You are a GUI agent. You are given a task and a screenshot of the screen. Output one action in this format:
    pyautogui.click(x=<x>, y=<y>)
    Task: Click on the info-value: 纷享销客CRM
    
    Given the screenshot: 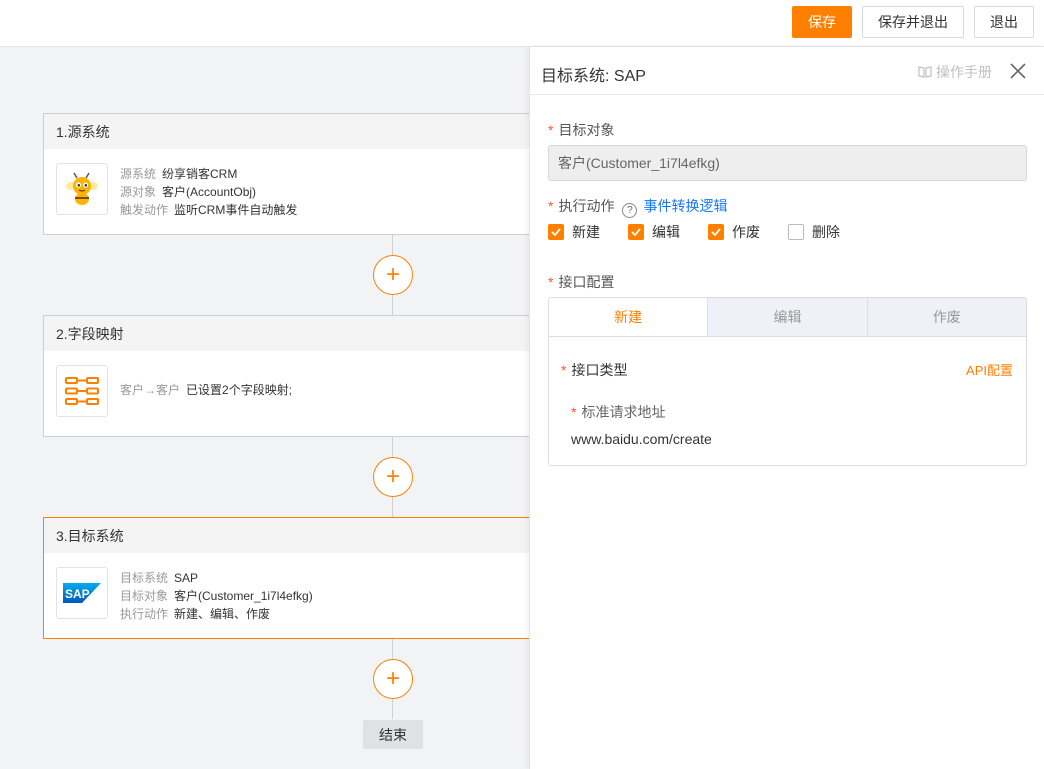 What is the action you would take?
    pyautogui.click(x=200, y=174)
    